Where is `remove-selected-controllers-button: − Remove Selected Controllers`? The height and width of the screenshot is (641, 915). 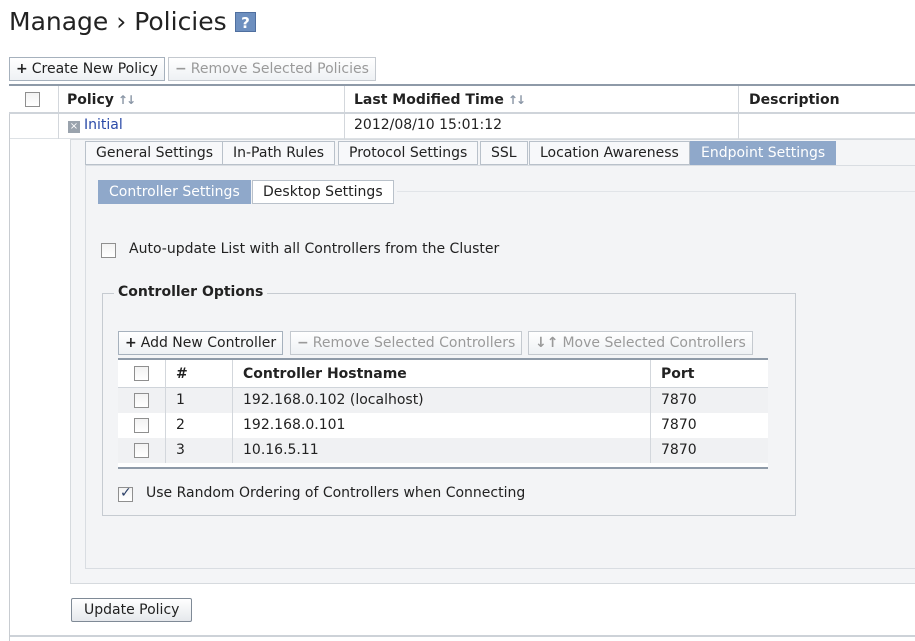 remove-selected-controllers-button: − Remove Selected Controllers is located at coordinates (406, 343).